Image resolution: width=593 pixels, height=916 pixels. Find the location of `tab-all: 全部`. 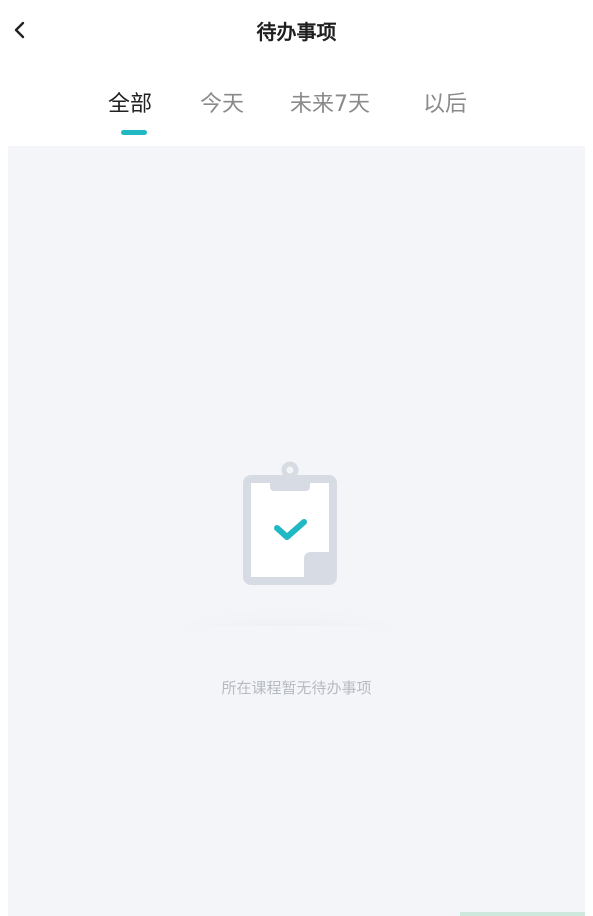

tab-all: 全部 is located at coordinates (130, 105).